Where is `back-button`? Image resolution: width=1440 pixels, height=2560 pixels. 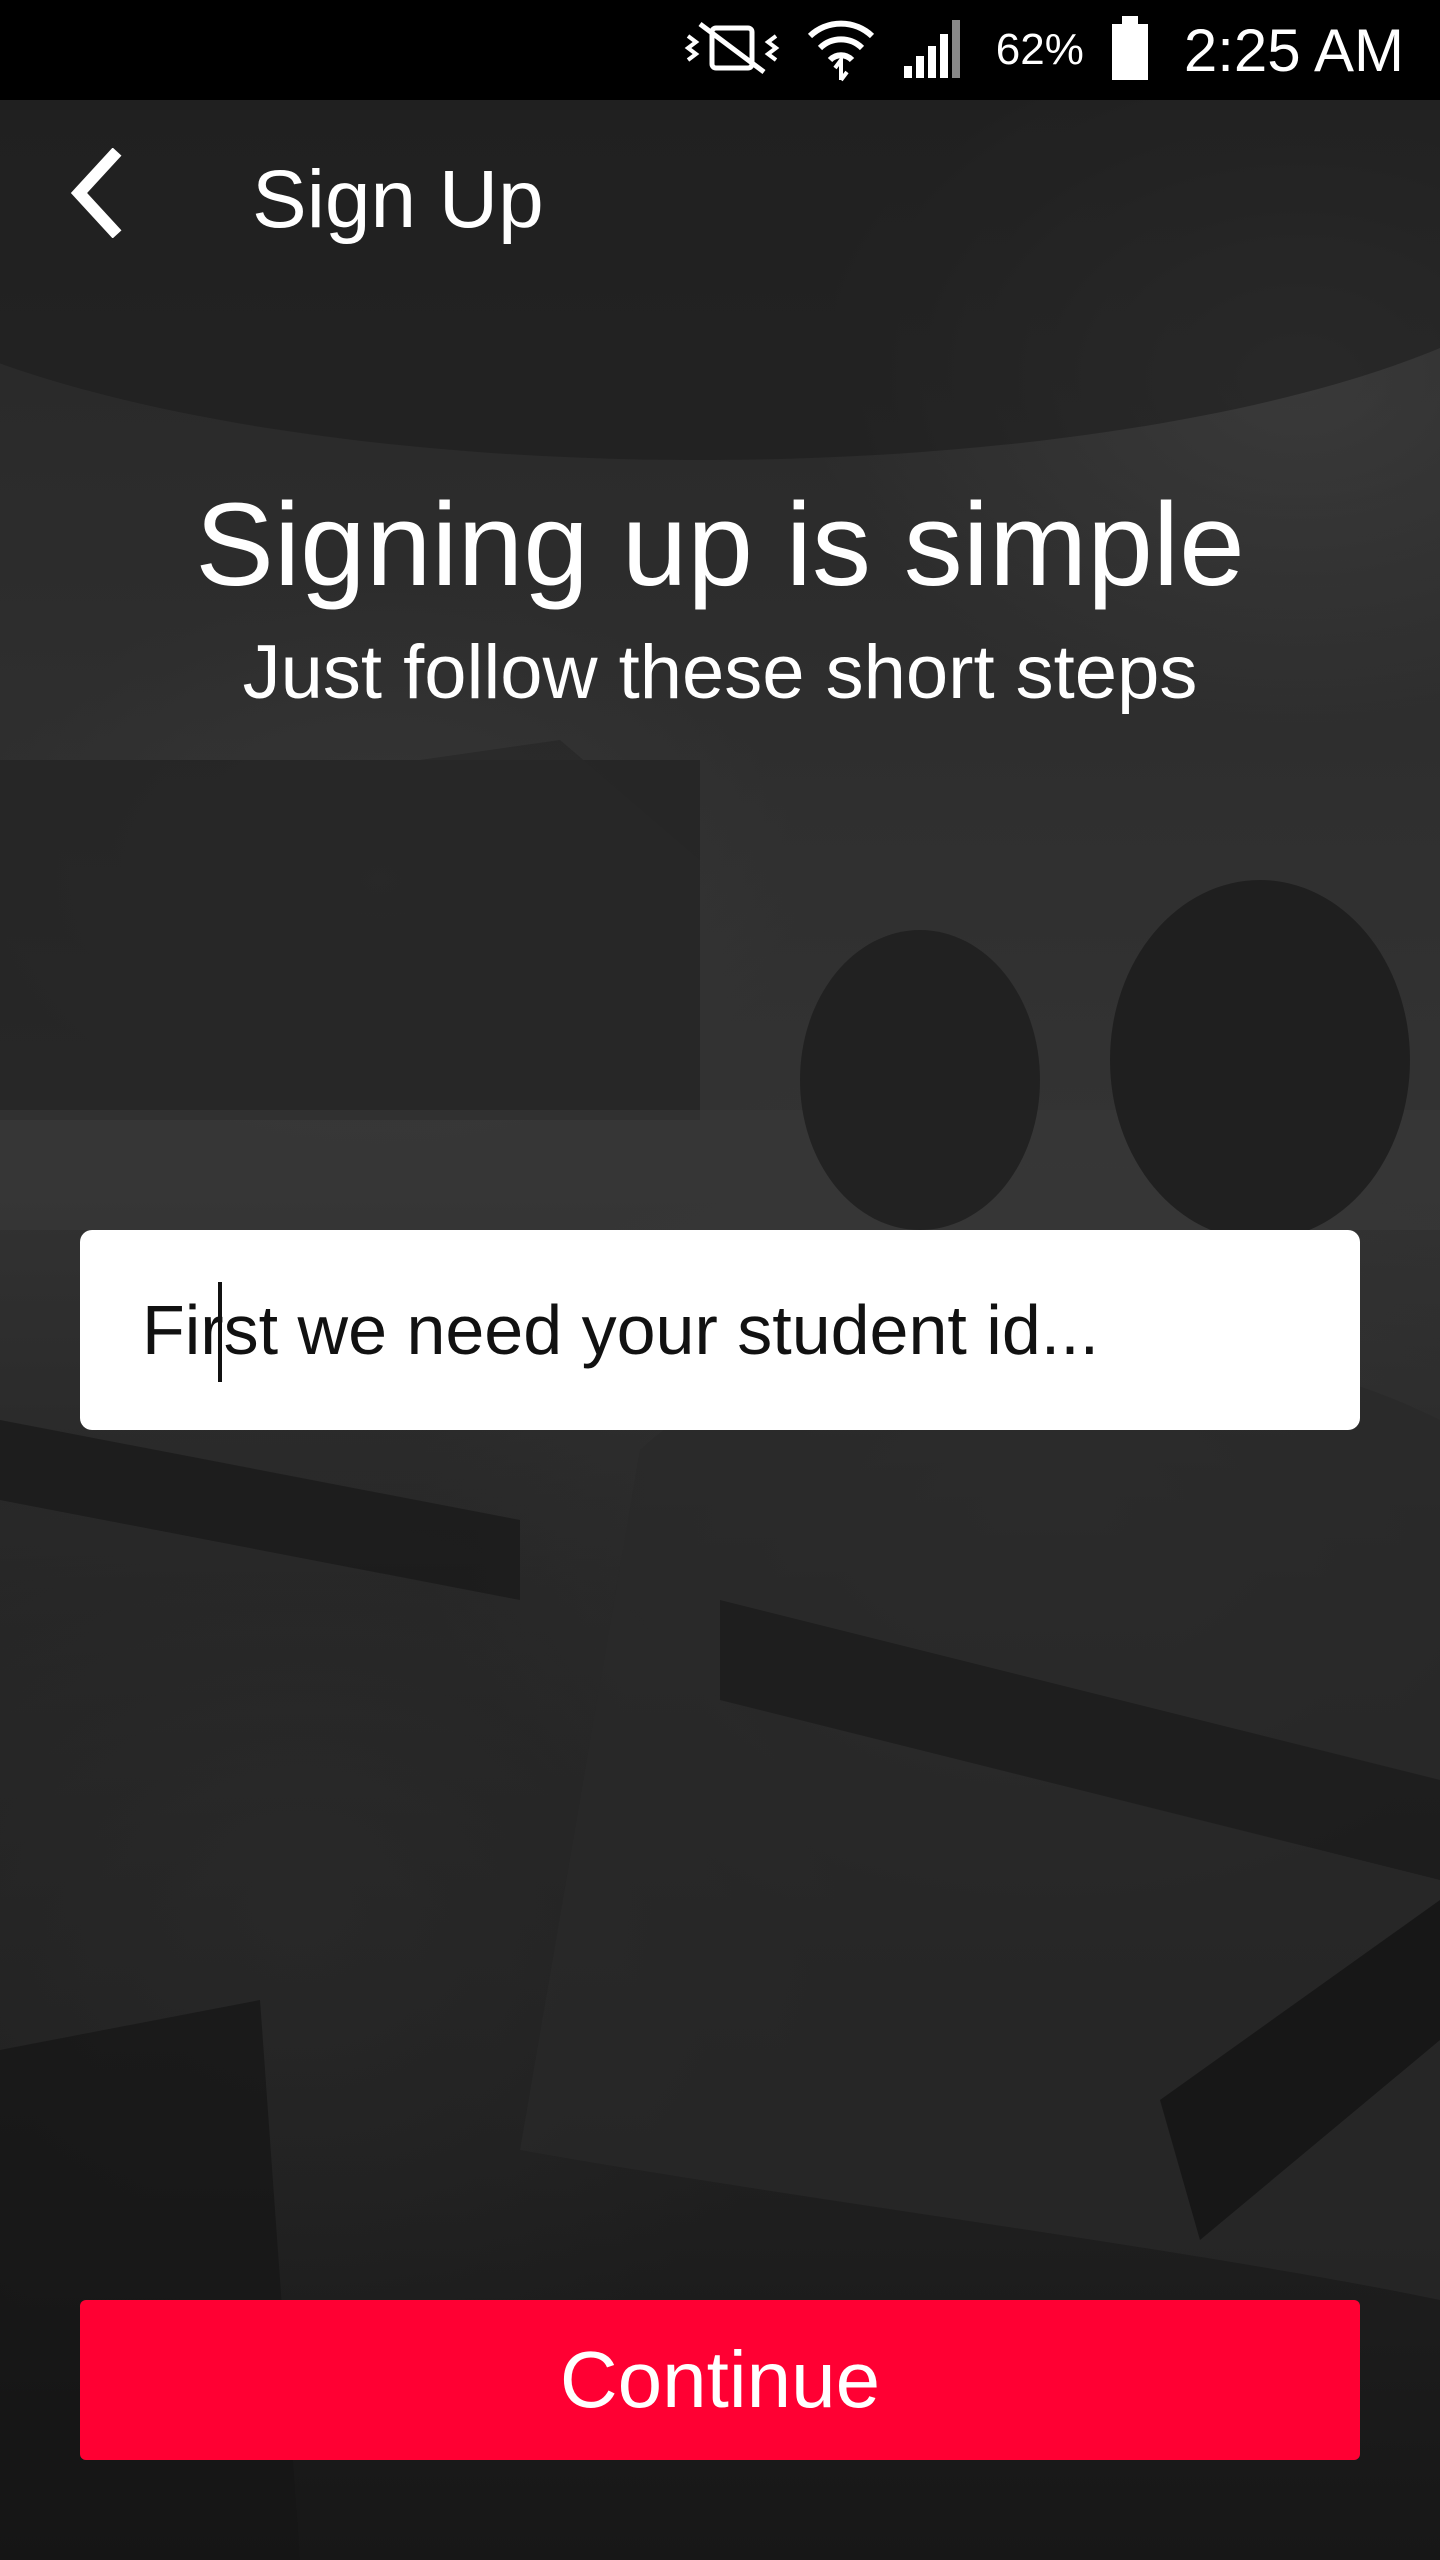
back-button is located at coordinates (95, 195).